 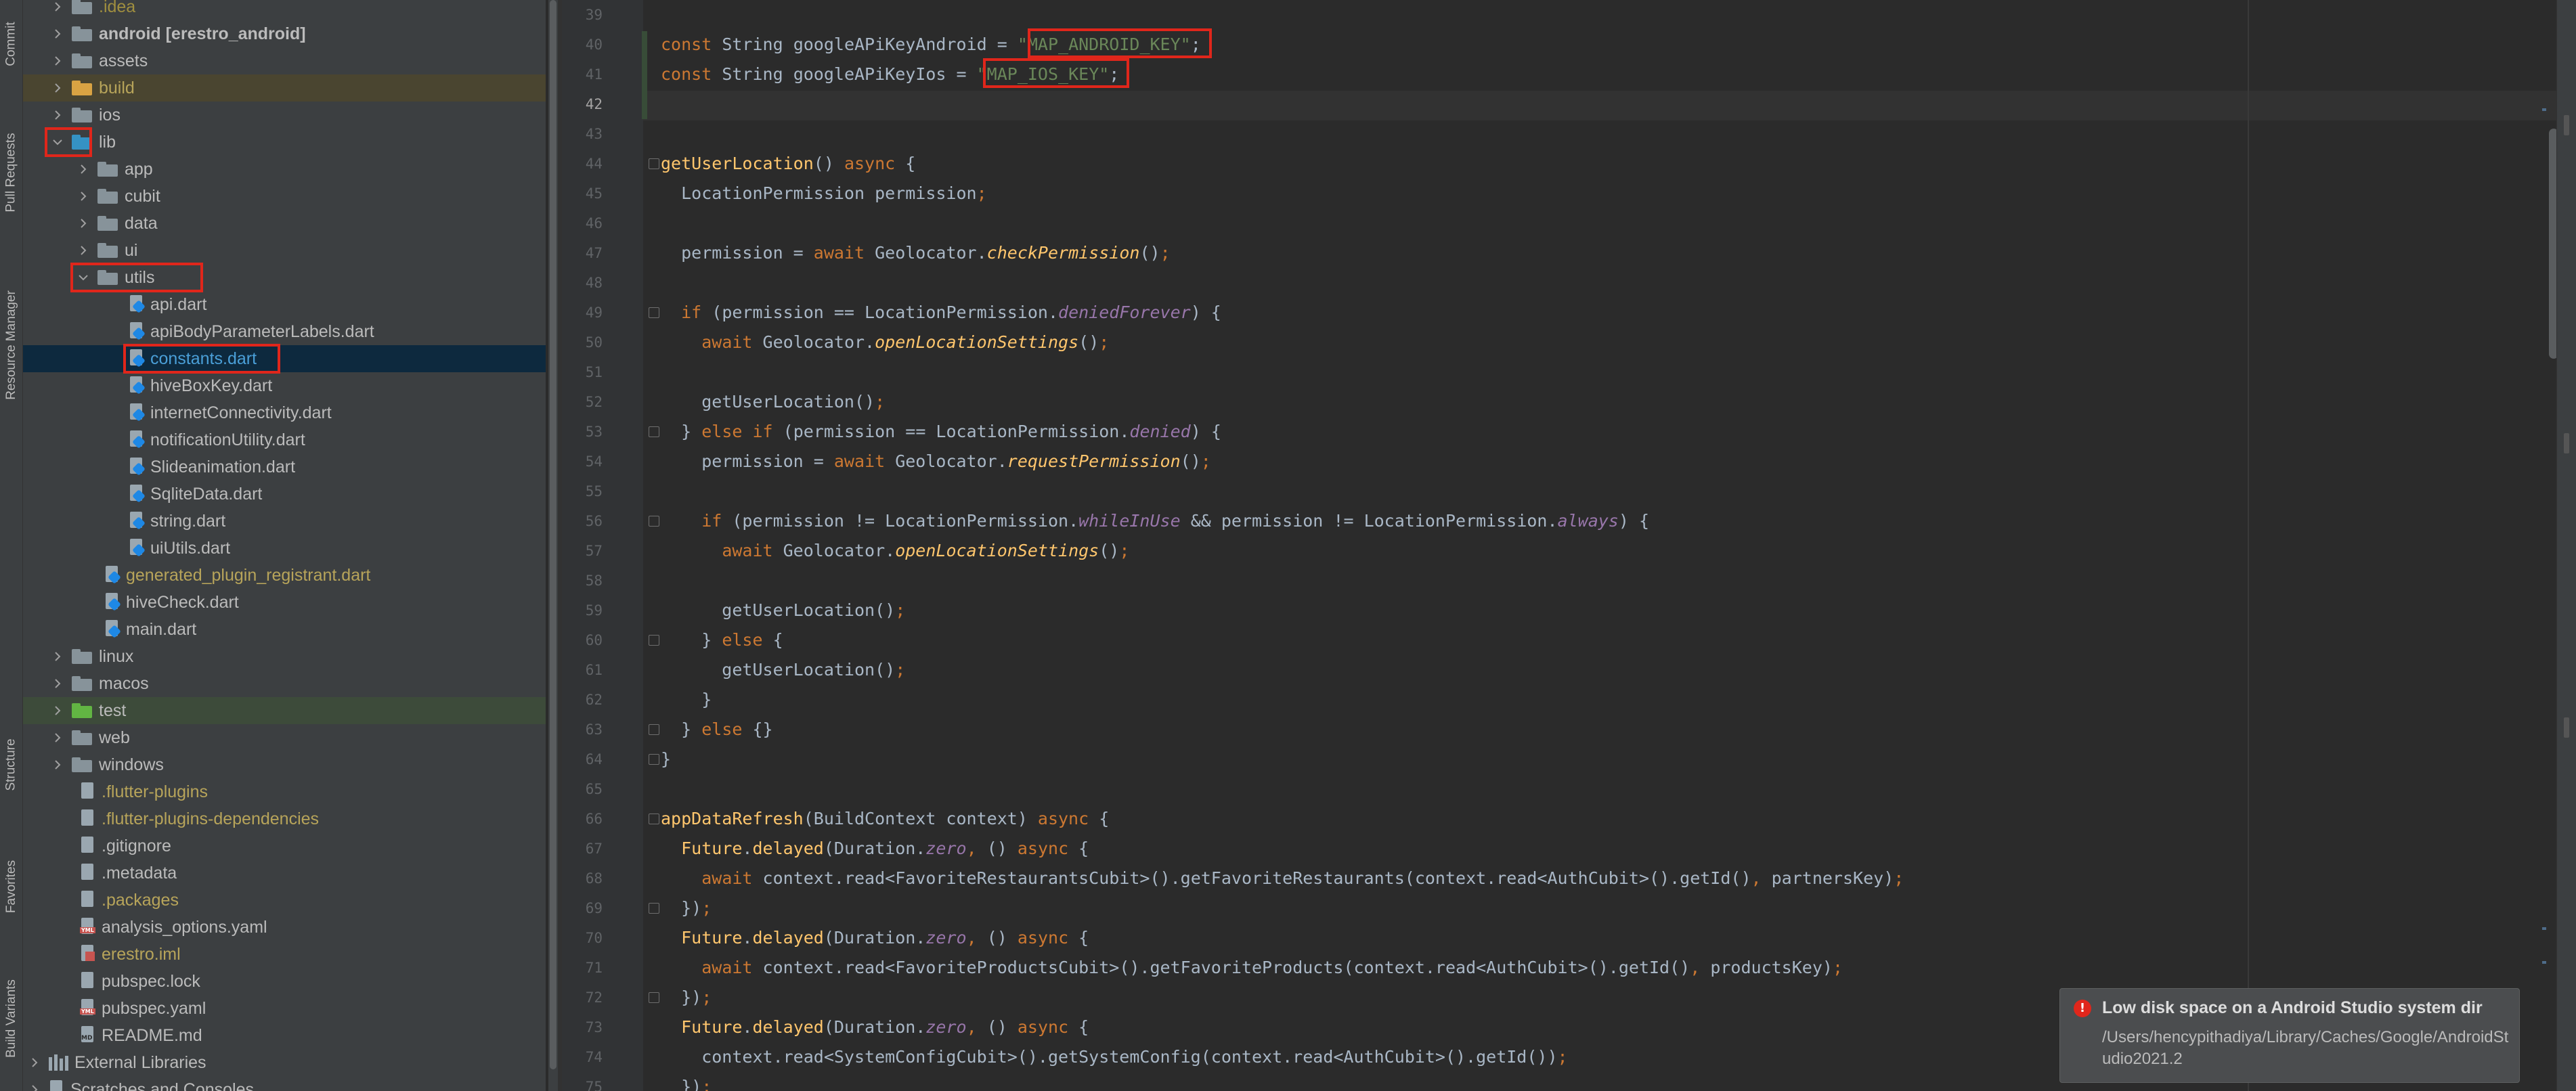 What do you see at coordinates (284, 142) in the screenshot?
I see `tree-item-lib: lib` at bounding box center [284, 142].